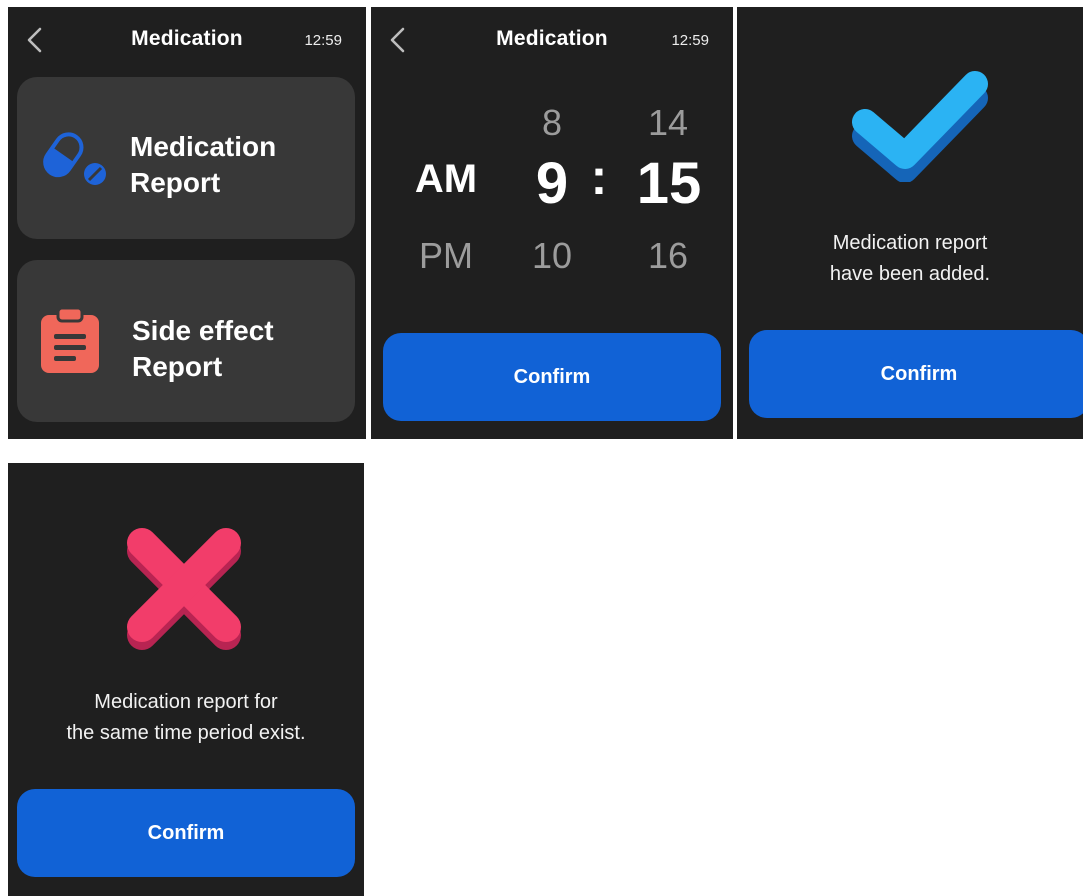 The height and width of the screenshot is (896, 1083). Describe the element at coordinates (668, 123) in the screenshot. I see `minute-above: 14` at that location.